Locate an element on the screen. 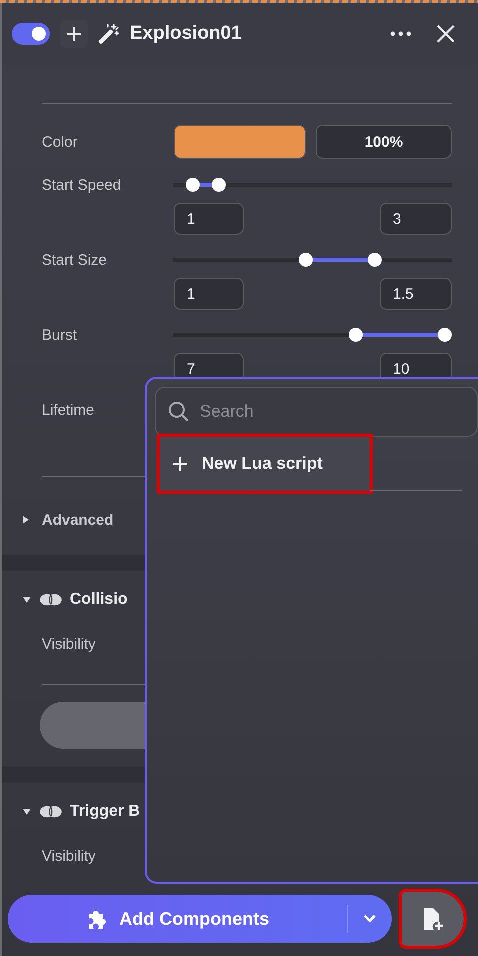  property-label: Start Size is located at coordinates (75, 260).